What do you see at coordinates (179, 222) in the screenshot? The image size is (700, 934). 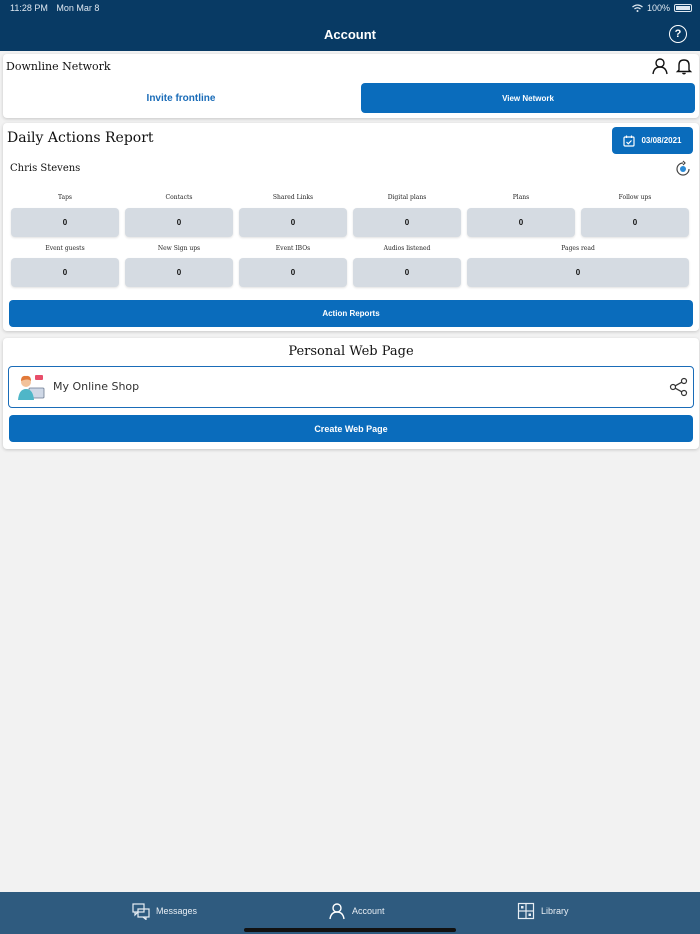 I see `metric-value-contacts: 0` at bounding box center [179, 222].